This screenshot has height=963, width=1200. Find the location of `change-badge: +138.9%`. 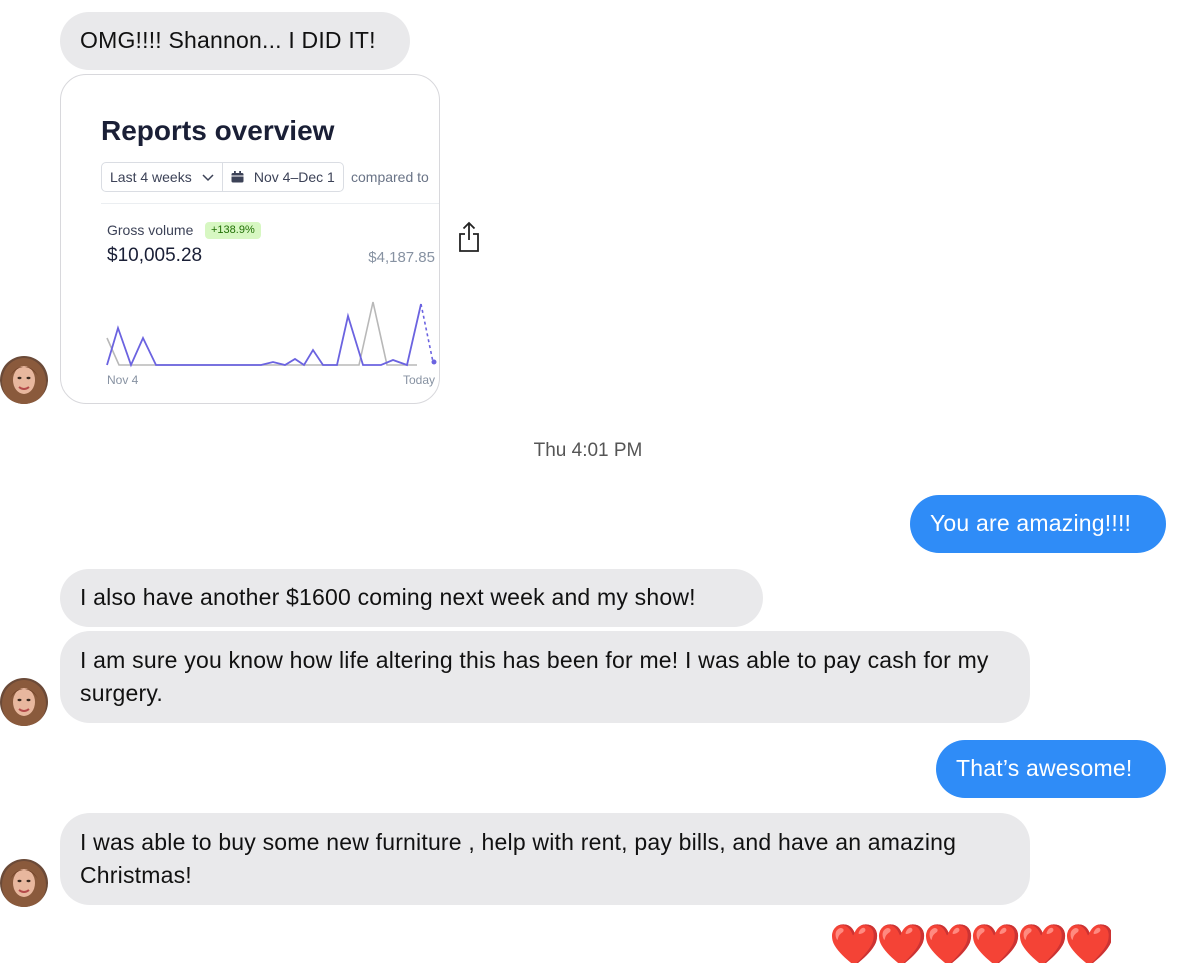

change-badge: +138.9% is located at coordinates (233, 230).